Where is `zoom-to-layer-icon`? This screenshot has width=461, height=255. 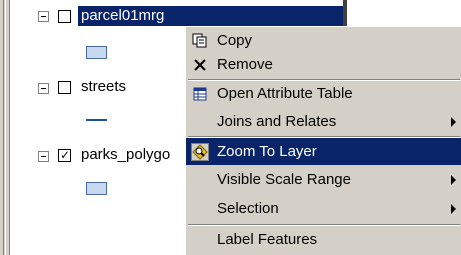 zoom-to-layer-icon is located at coordinates (200, 151).